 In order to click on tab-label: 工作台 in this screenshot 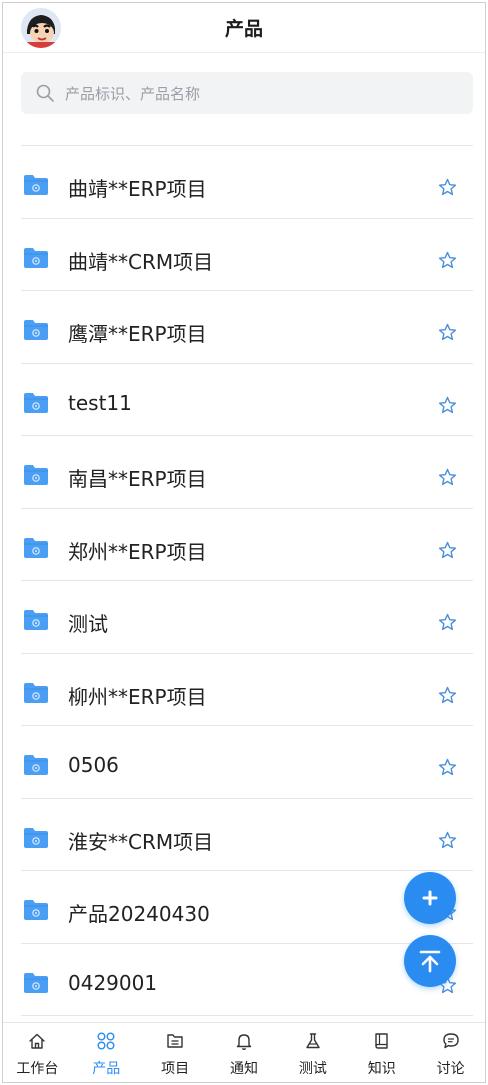, I will do `click(37, 1069)`.